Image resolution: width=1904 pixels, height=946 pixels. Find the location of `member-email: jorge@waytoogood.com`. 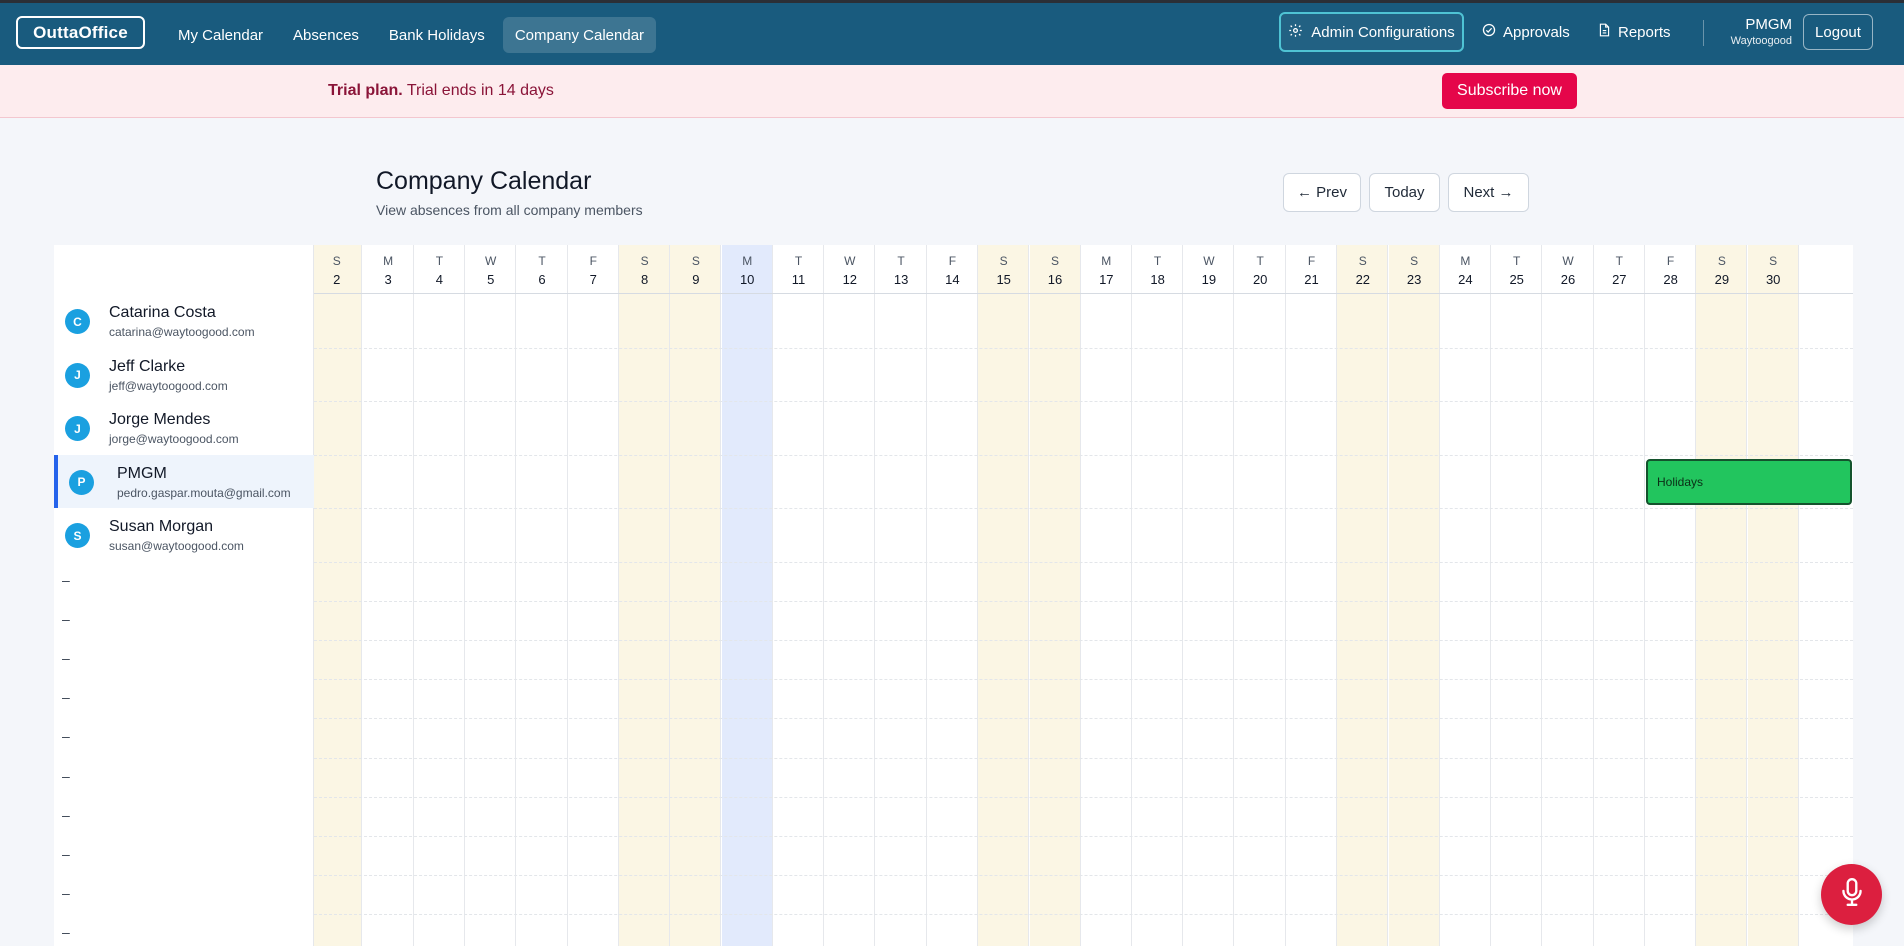

member-email: jorge@waytoogood.com is located at coordinates (174, 439).